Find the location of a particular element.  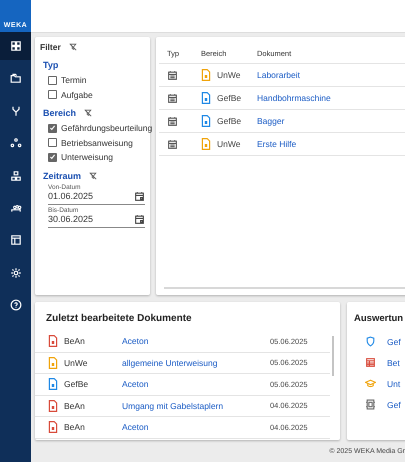

frame-icon is located at coordinates (370, 404).